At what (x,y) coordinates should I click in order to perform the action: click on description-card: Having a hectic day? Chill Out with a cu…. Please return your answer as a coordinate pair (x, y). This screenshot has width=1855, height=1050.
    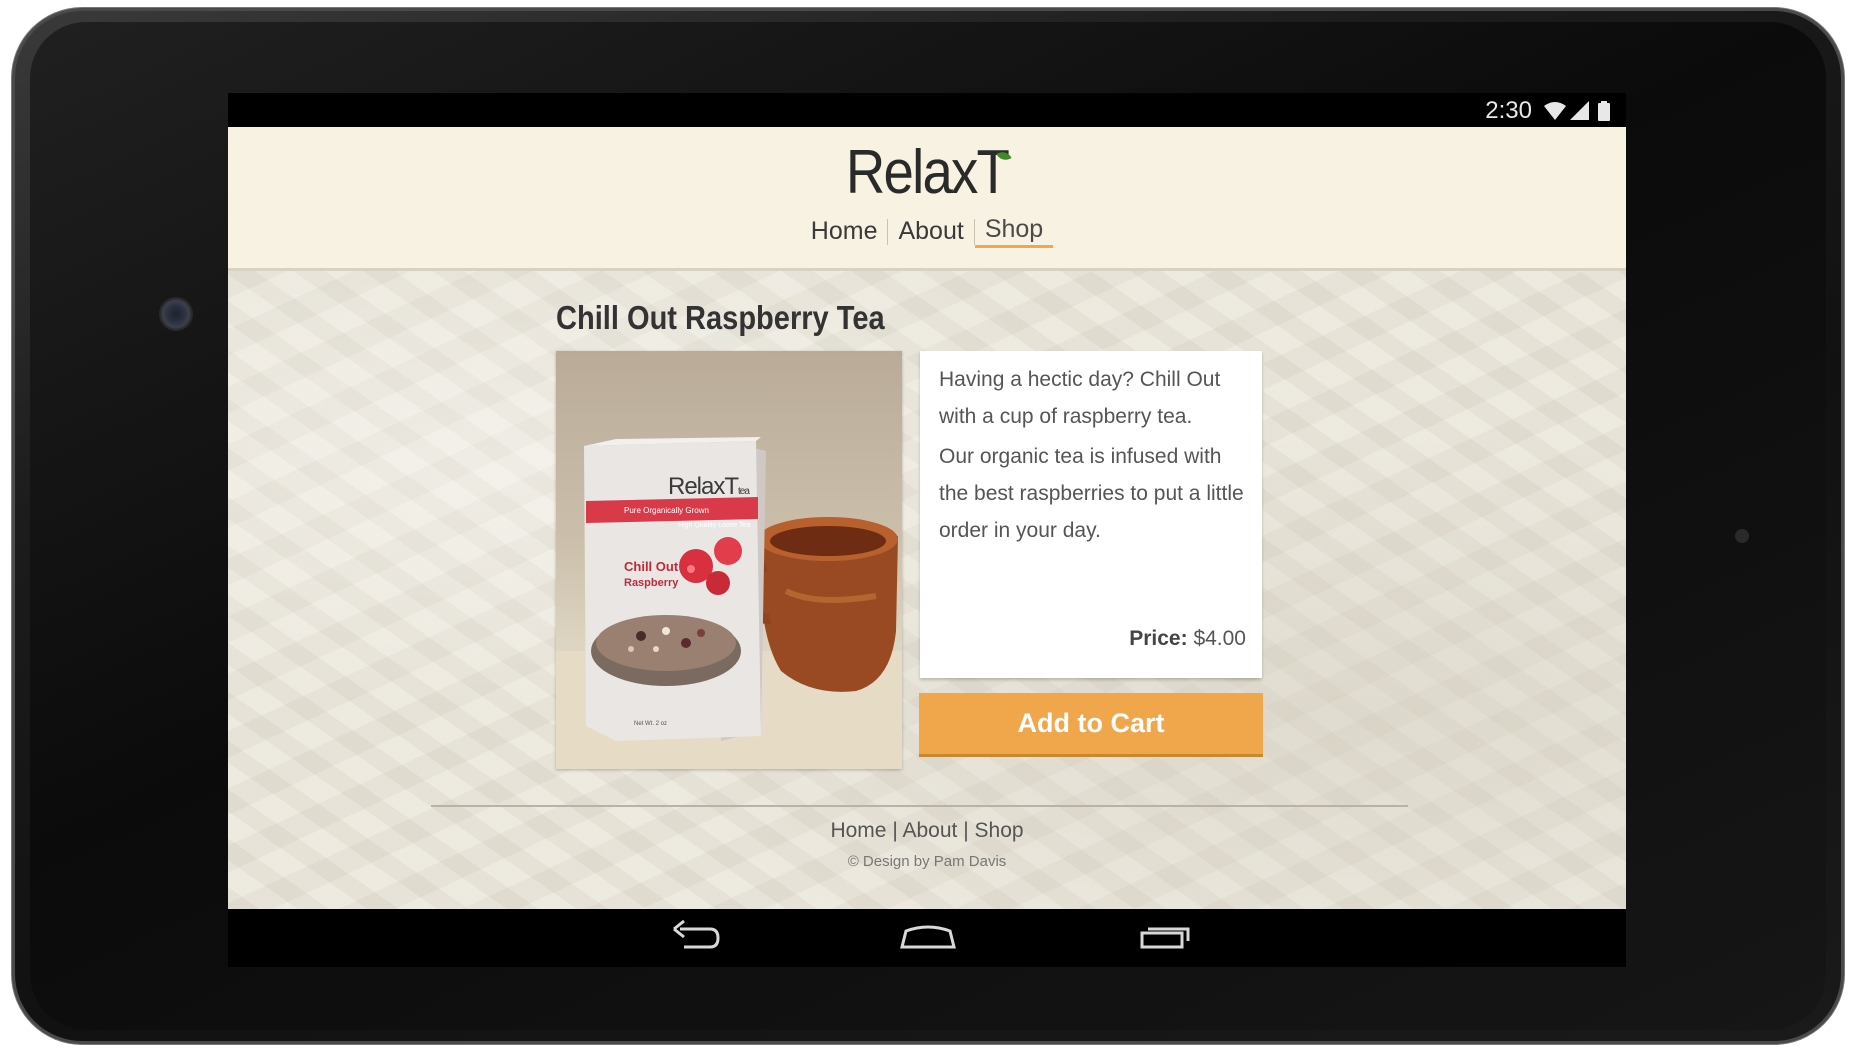
    Looking at the image, I should click on (1091, 514).